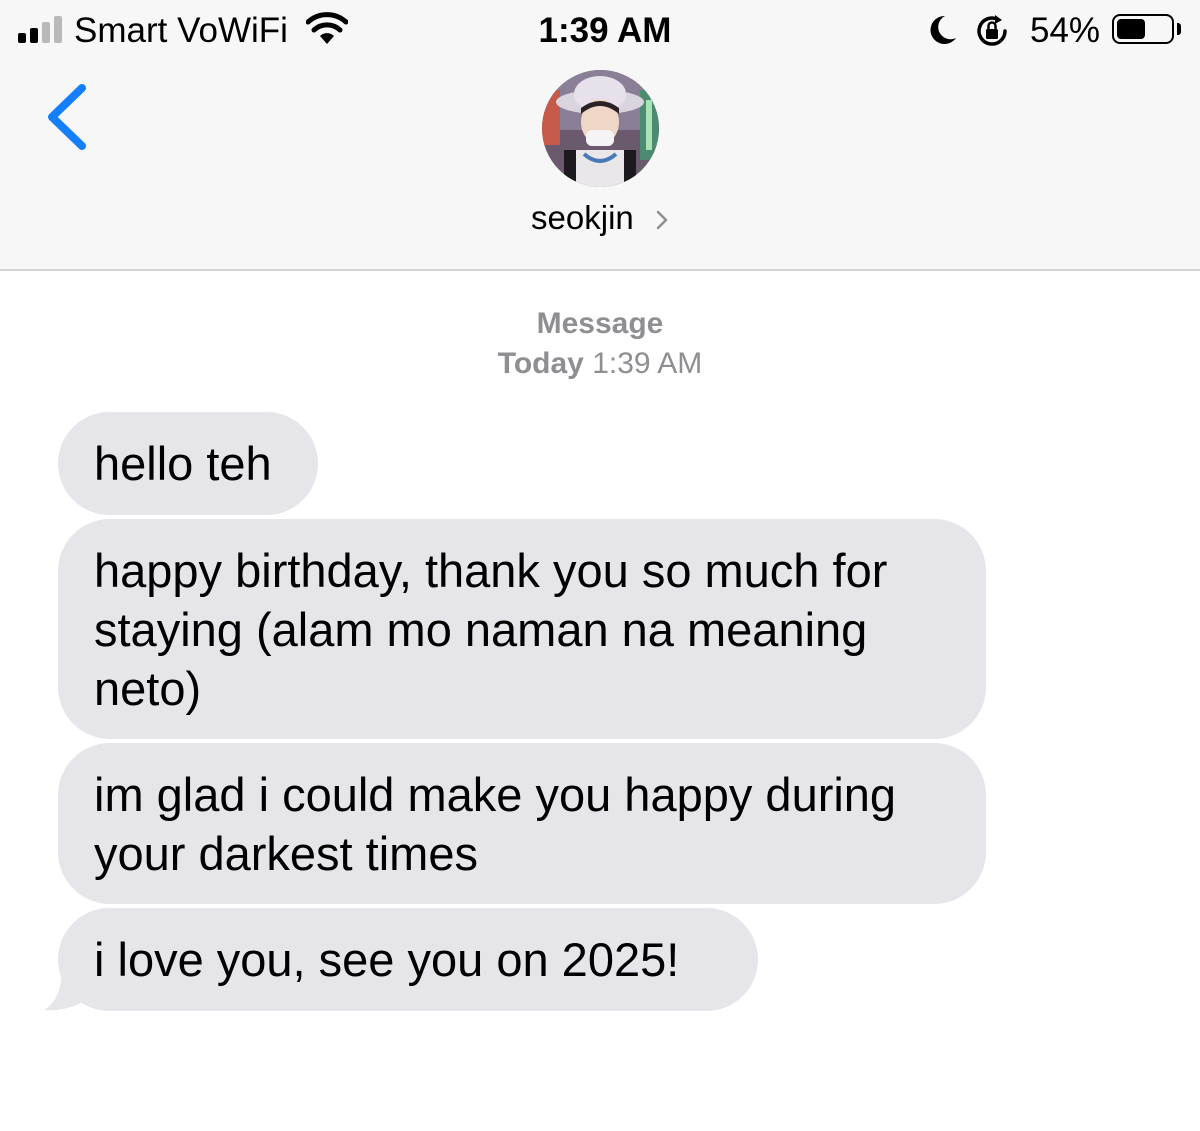 Image resolution: width=1200 pixels, height=1131 pixels. What do you see at coordinates (647, 363) in the screenshot?
I see `timestamp-time: 1:39 AM` at bounding box center [647, 363].